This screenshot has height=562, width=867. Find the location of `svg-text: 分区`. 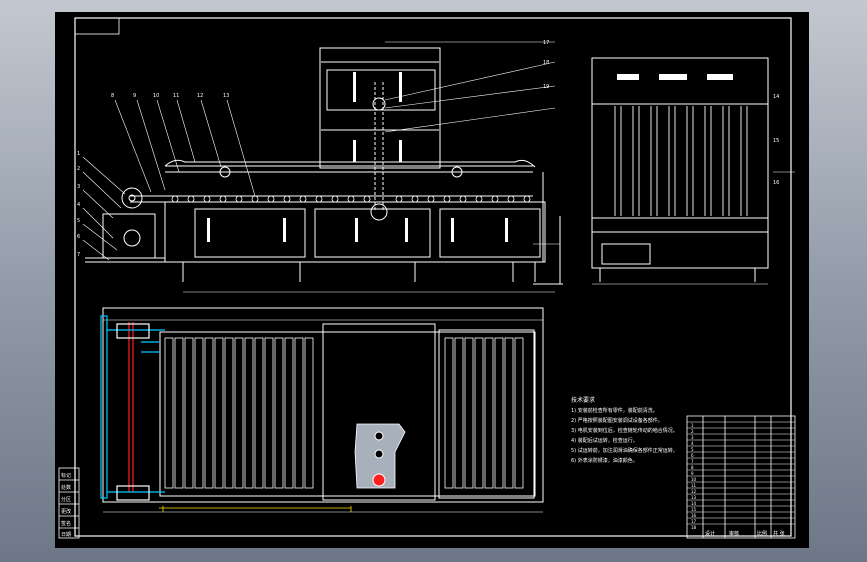

svg-text: 分区 is located at coordinates (66, 499).